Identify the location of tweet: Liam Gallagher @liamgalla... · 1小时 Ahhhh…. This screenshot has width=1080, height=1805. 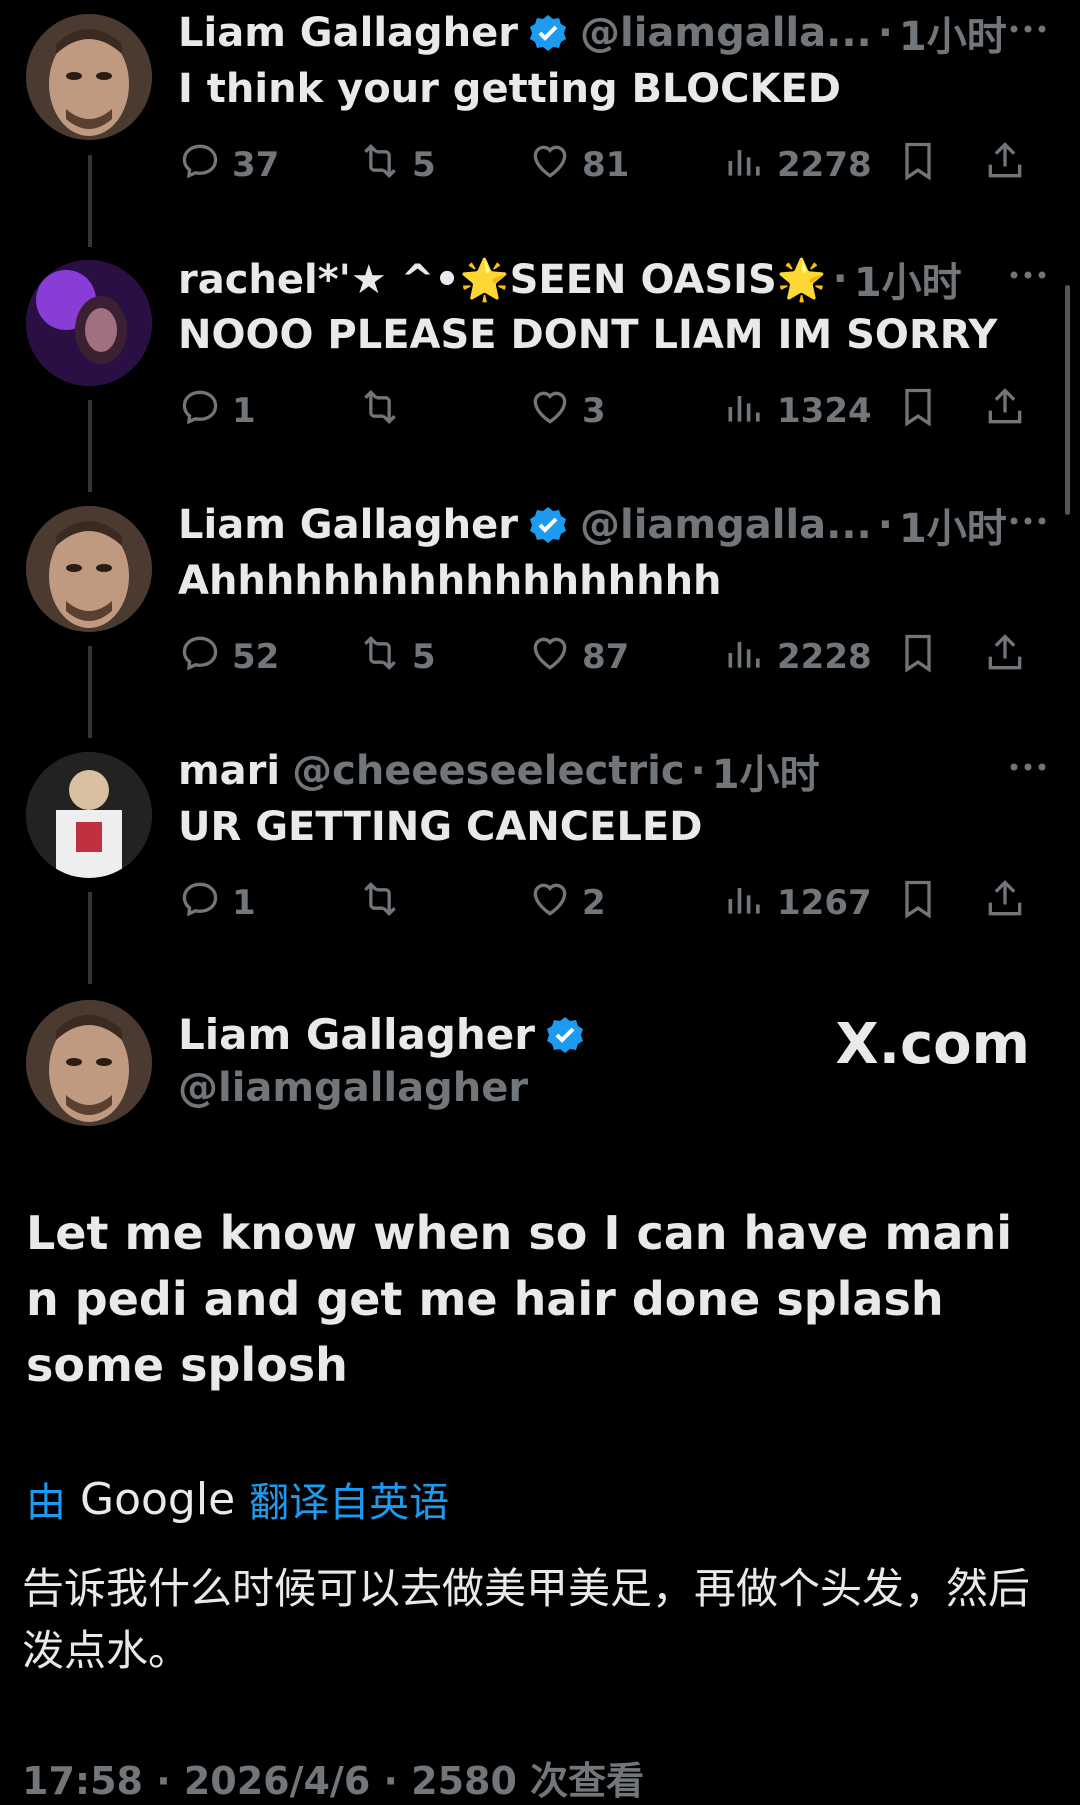
(540, 615).